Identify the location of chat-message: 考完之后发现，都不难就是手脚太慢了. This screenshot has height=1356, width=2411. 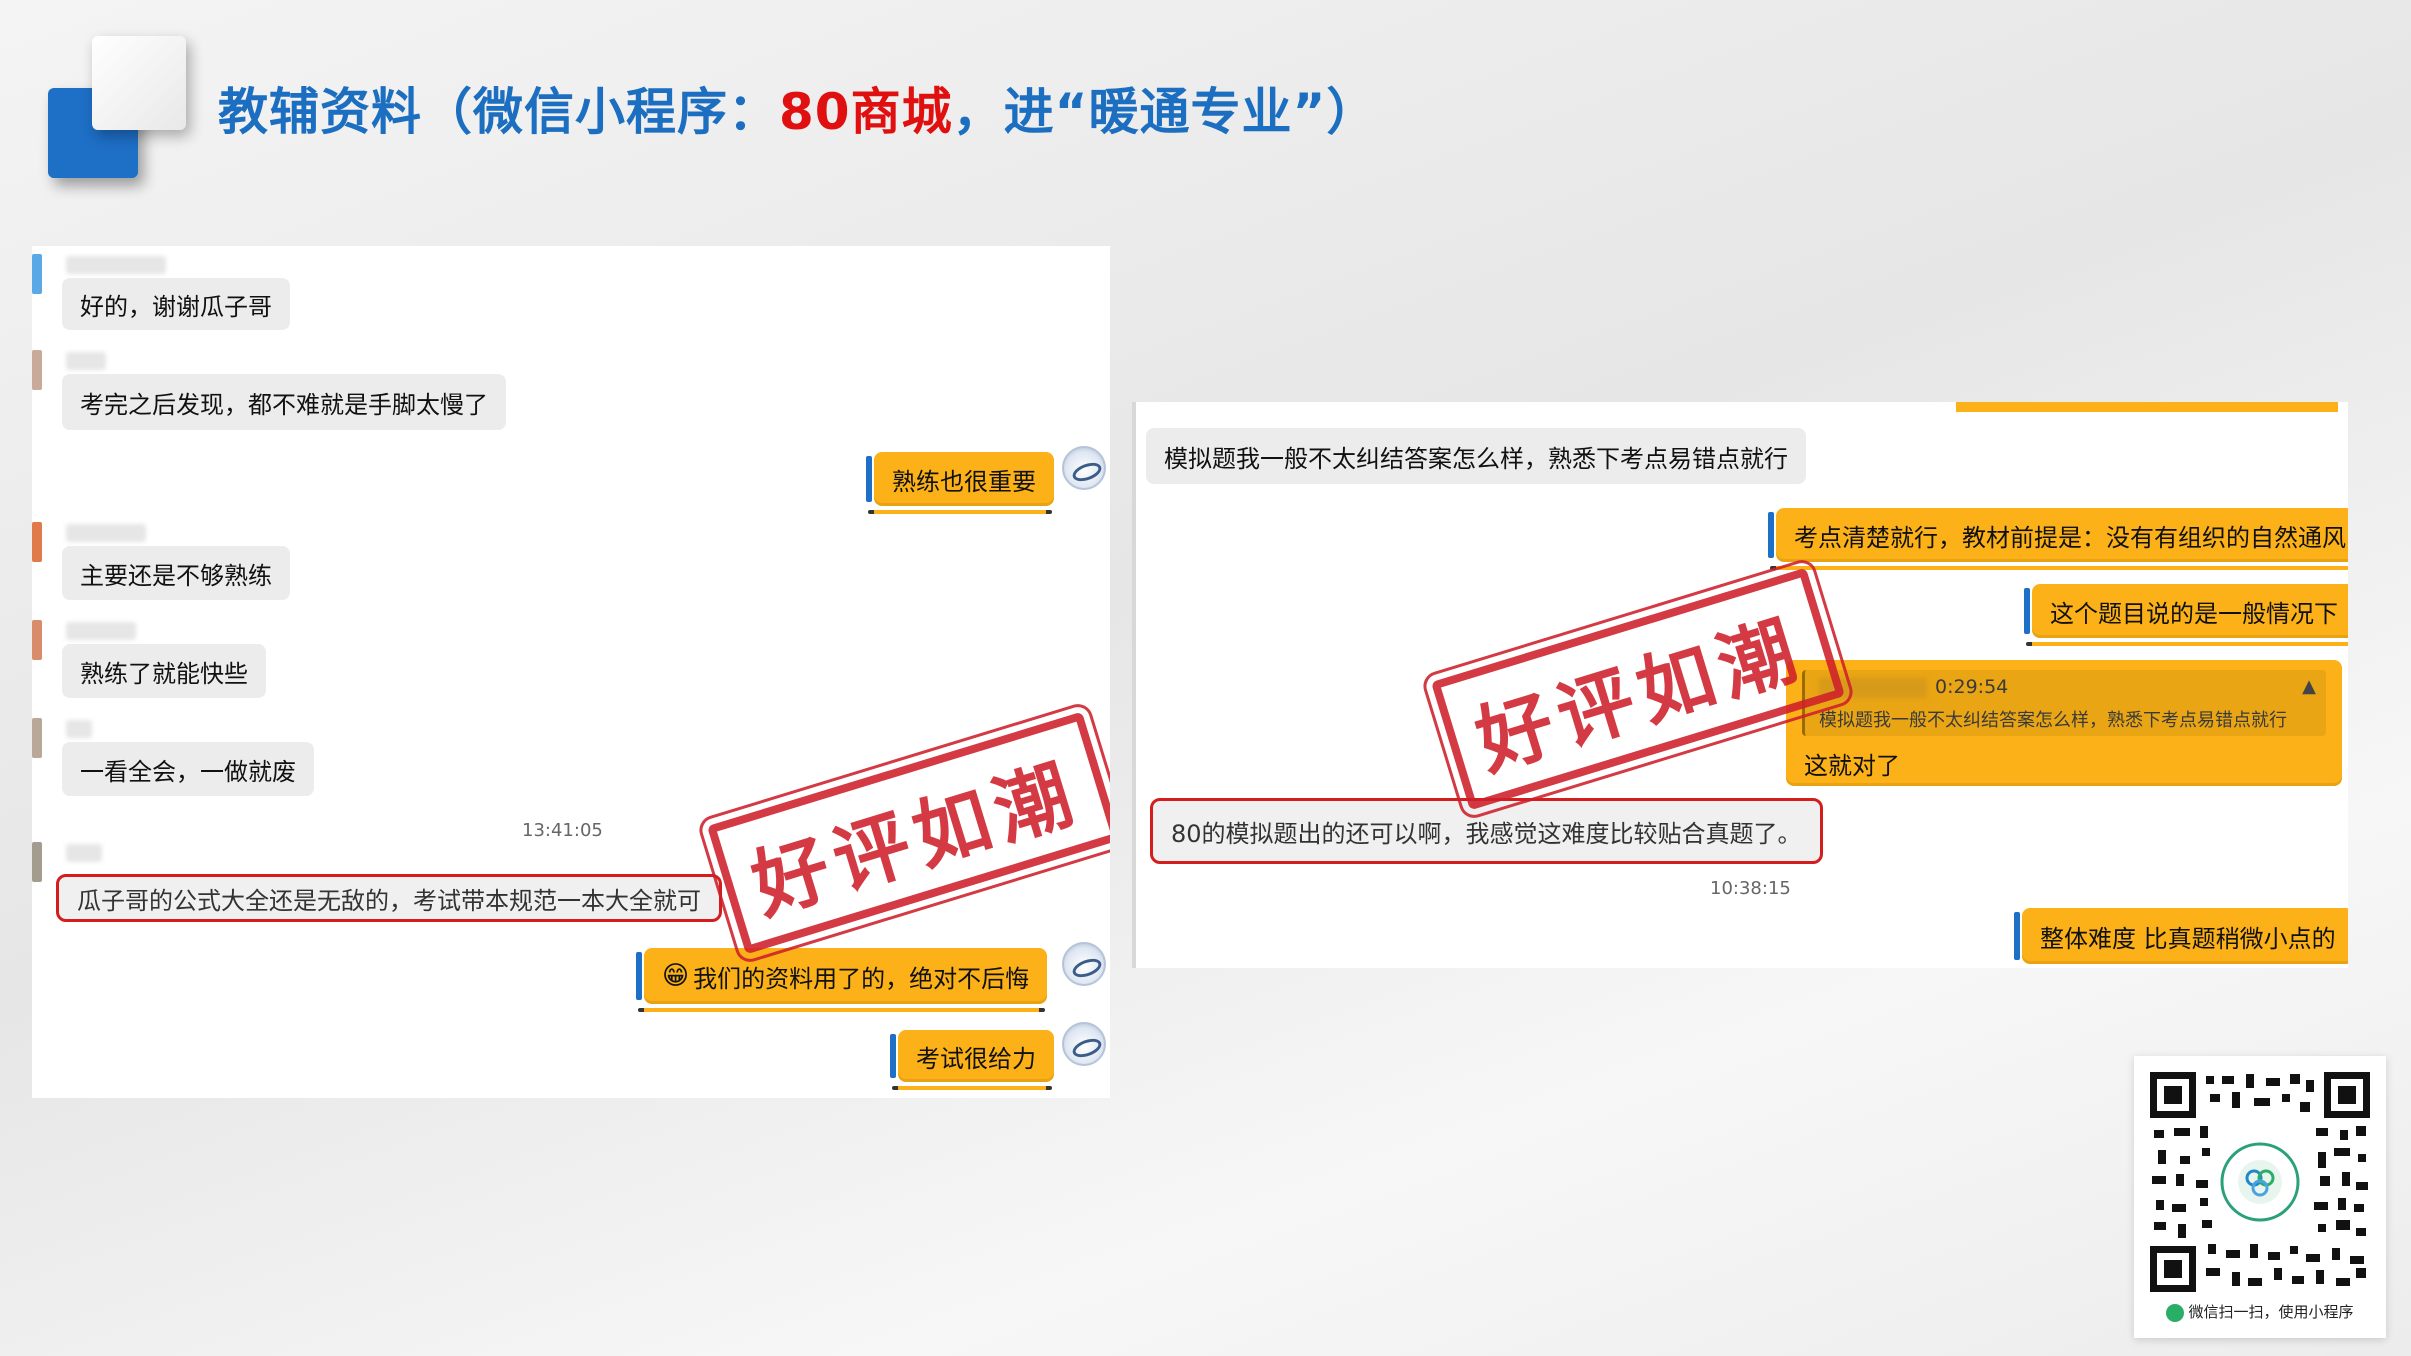
(284, 402).